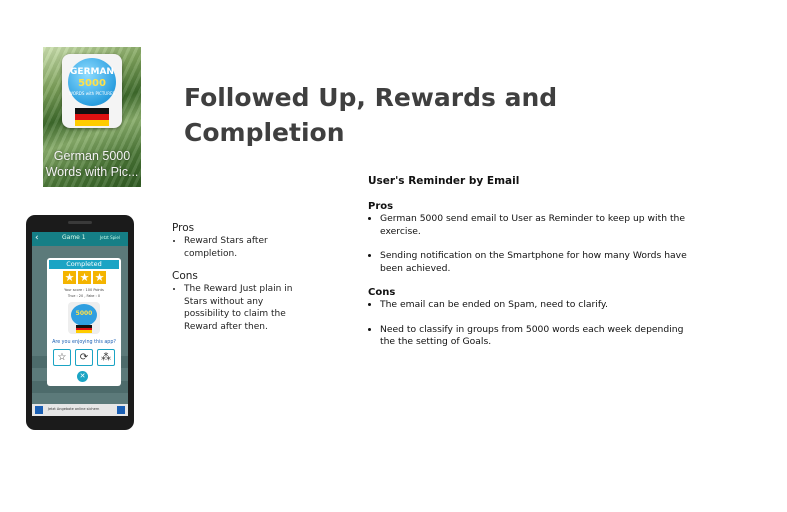 Image resolution: width=787 pixels, height=512 pixels. What do you see at coordinates (39, 410) in the screenshot?
I see `ad-logo-icon` at bounding box center [39, 410].